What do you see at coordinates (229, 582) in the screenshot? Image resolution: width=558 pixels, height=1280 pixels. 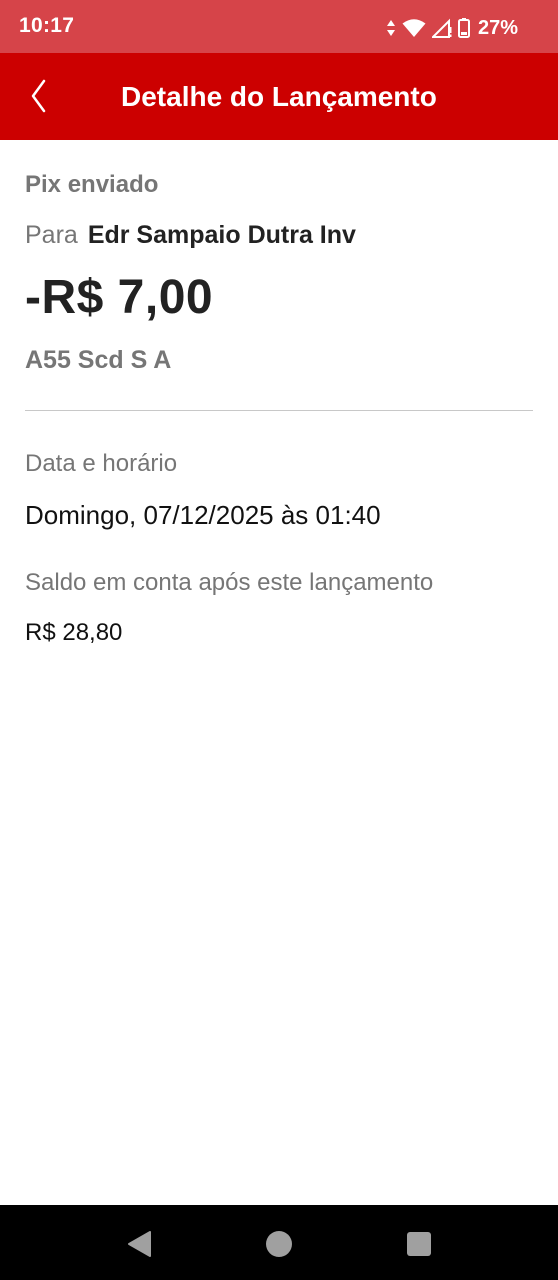 I see `balance-label: Saldo em conta após este lançamento` at bounding box center [229, 582].